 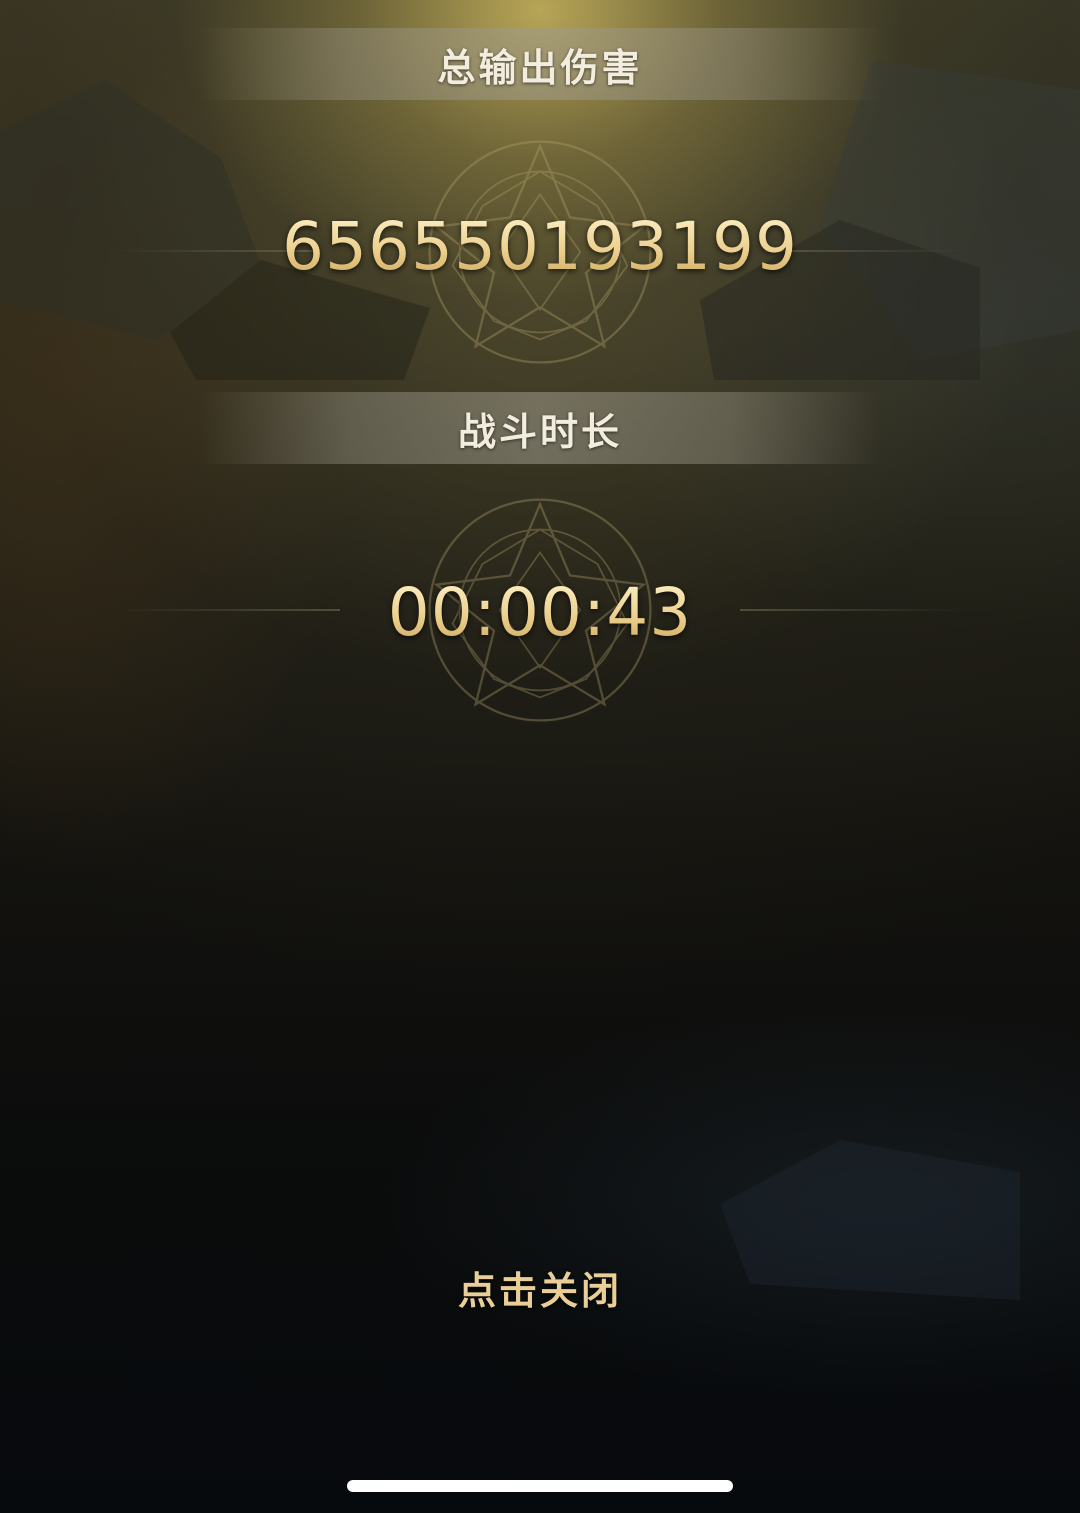 What do you see at coordinates (870, 1220) in the screenshot?
I see `background-rock` at bounding box center [870, 1220].